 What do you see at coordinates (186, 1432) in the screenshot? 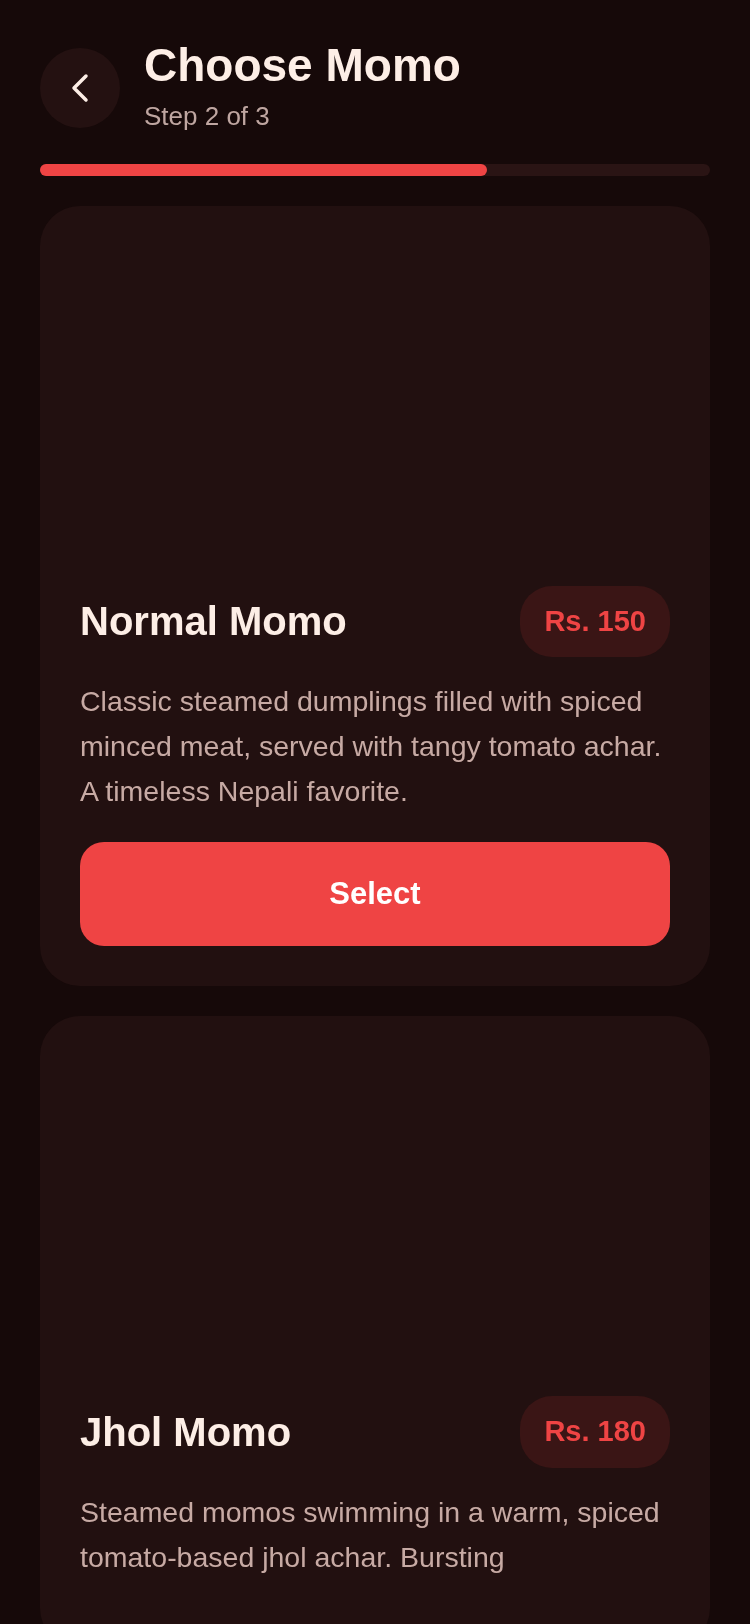
I see `item-name: Jhol Momo` at bounding box center [186, 1432].